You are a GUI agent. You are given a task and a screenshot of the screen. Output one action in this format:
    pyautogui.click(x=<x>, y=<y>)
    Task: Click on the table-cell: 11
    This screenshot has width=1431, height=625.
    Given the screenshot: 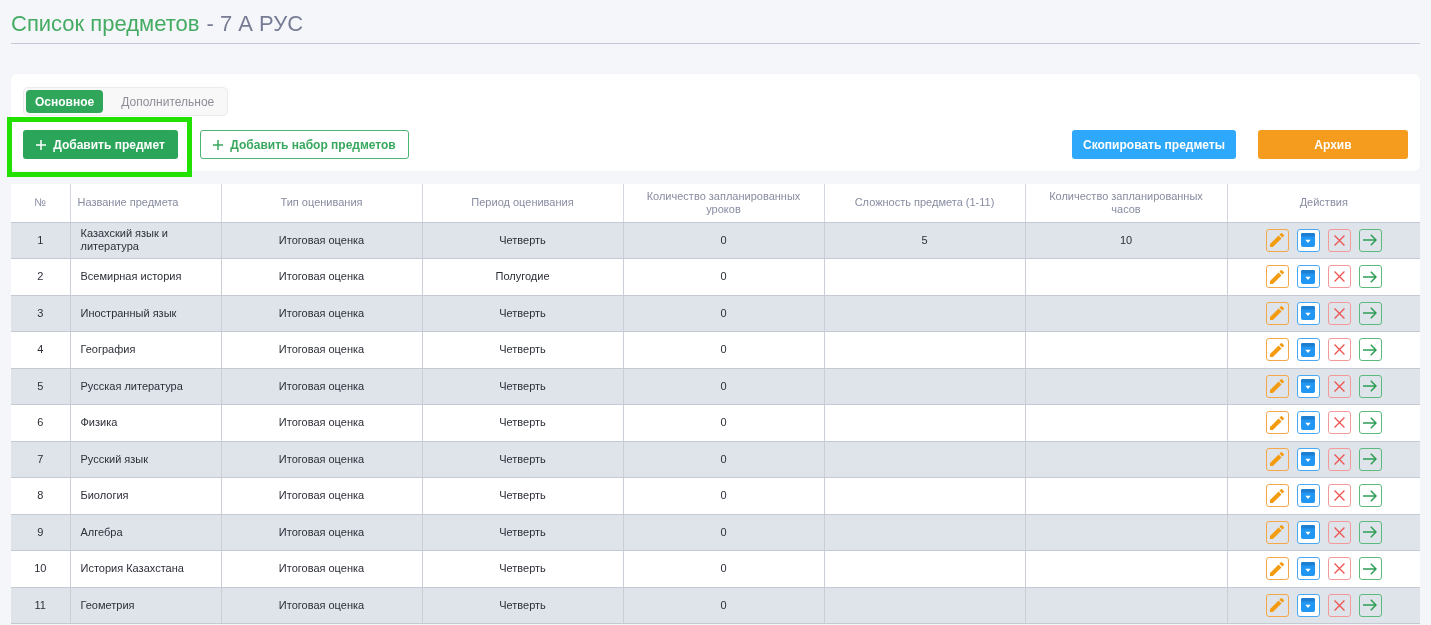 What is the action you would take?
    pyautogui.click(x=40, y=605)
    